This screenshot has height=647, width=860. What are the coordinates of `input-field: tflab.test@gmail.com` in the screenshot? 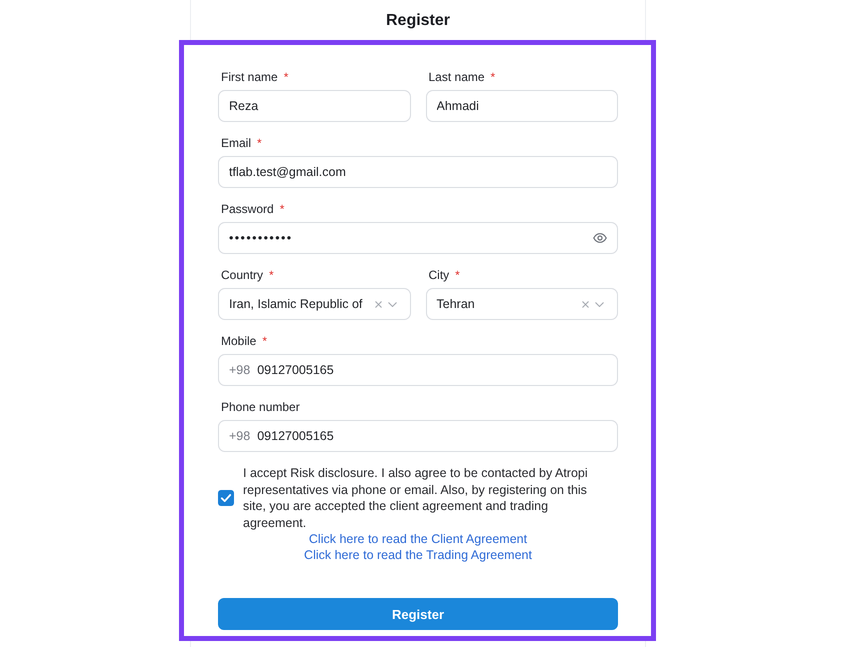 It's located at (418, 172).